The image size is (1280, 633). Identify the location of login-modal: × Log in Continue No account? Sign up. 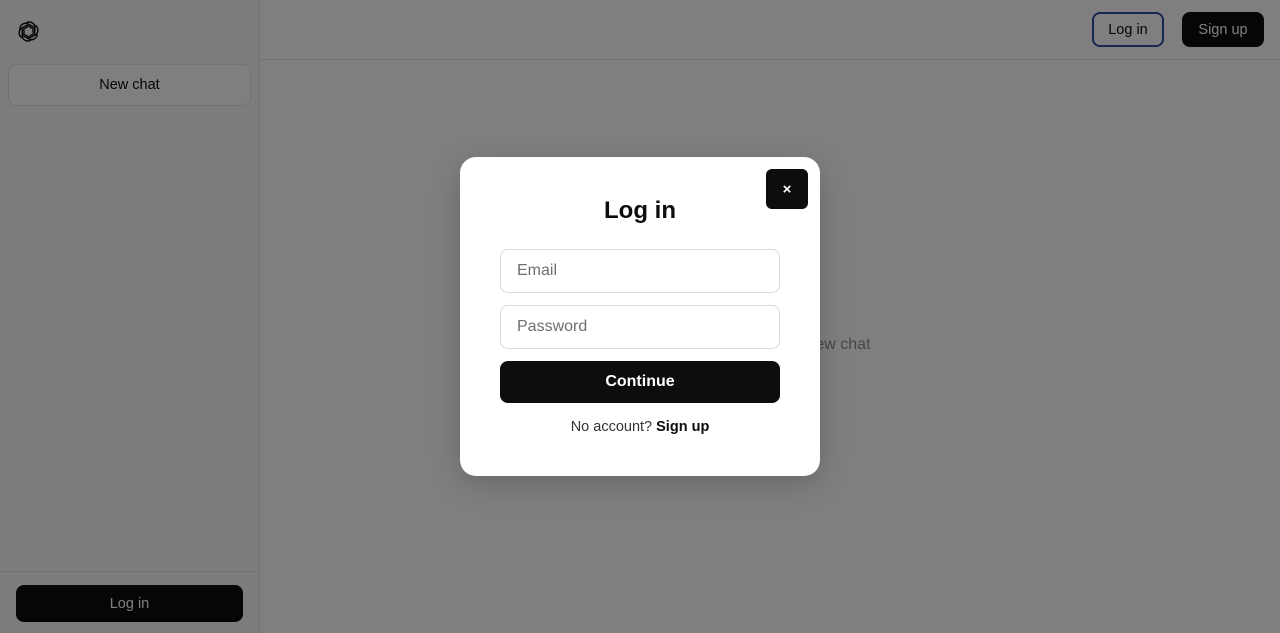
(640, 316).